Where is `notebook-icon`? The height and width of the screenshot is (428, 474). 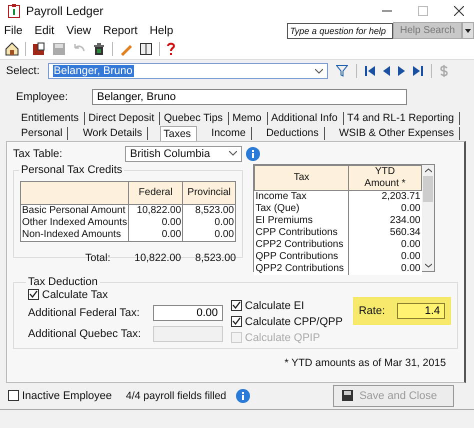
notebook-icon is located at coordinates (146, 49).